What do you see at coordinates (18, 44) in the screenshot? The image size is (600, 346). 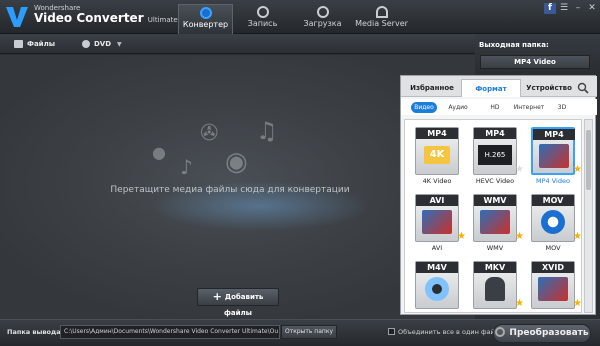 I see `file-icon` at bounding box center [18, 44].